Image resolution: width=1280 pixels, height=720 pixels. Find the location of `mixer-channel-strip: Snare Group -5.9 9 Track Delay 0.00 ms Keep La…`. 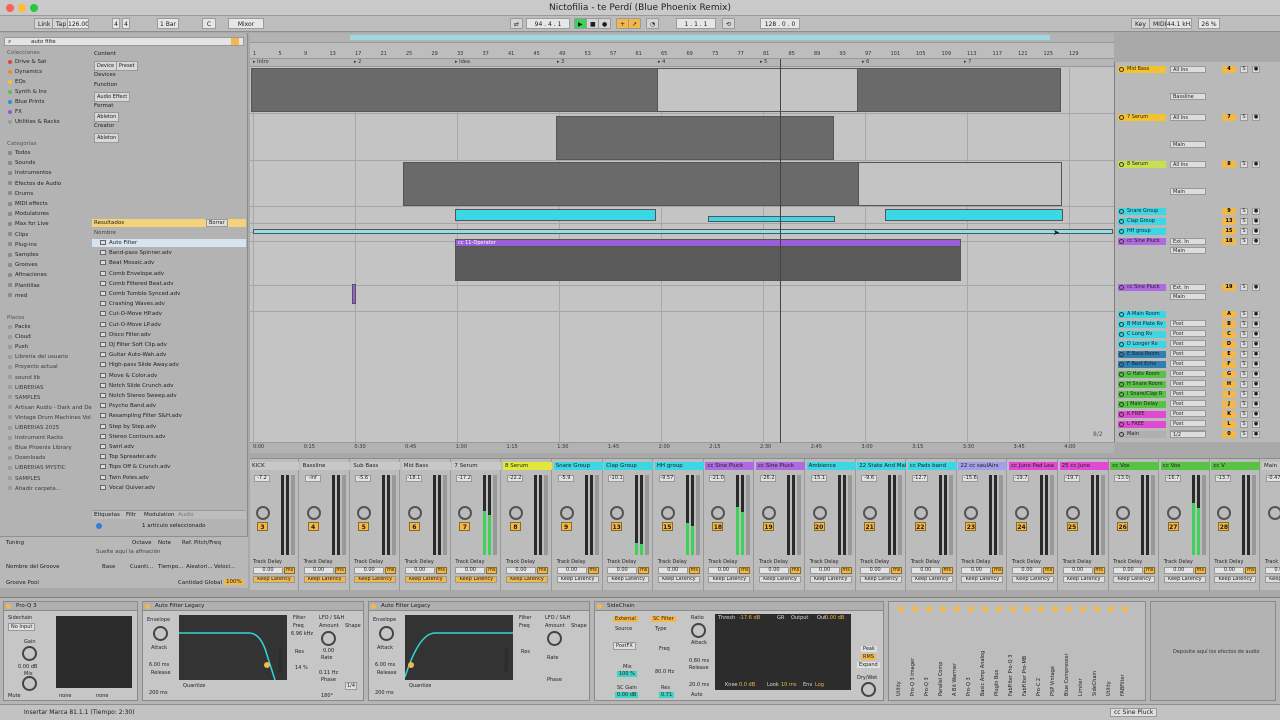

mixer-channel-strip: Snare Group -5.9 9 Track Delay 0.00 ms Keep La… is located at coordinates (578, 525).